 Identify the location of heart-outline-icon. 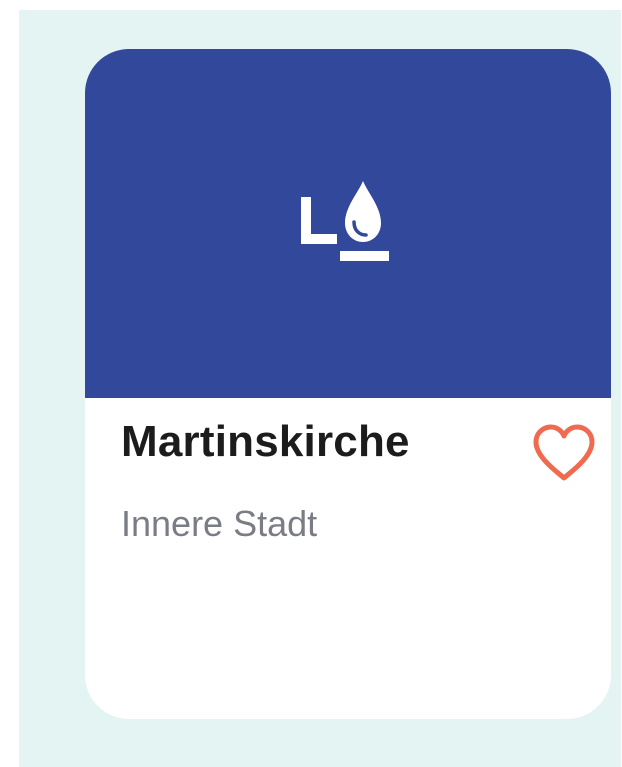
(564, 452).